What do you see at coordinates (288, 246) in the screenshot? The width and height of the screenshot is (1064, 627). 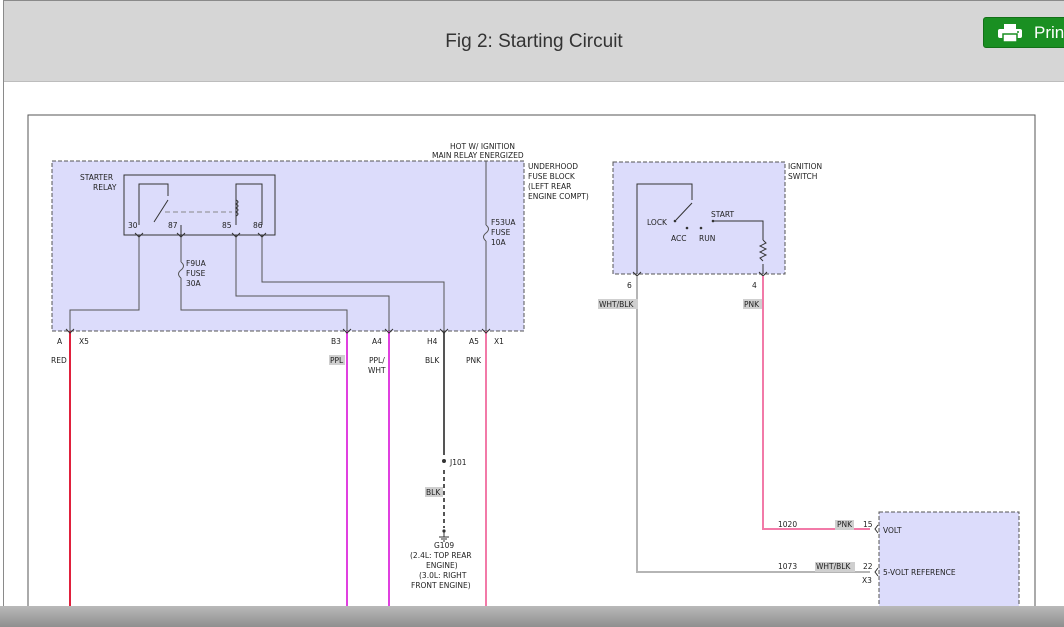 I see `underhood-fuse-block` at bounding box center [288, 246].